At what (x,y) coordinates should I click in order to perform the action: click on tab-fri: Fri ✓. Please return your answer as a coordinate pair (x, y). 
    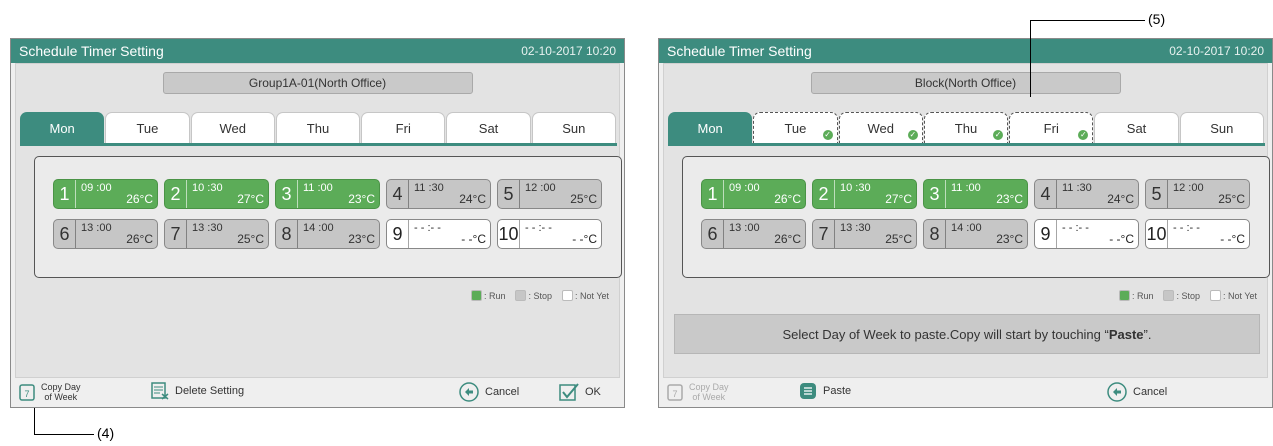
    Looking at the image, I should click on (1051, 127).